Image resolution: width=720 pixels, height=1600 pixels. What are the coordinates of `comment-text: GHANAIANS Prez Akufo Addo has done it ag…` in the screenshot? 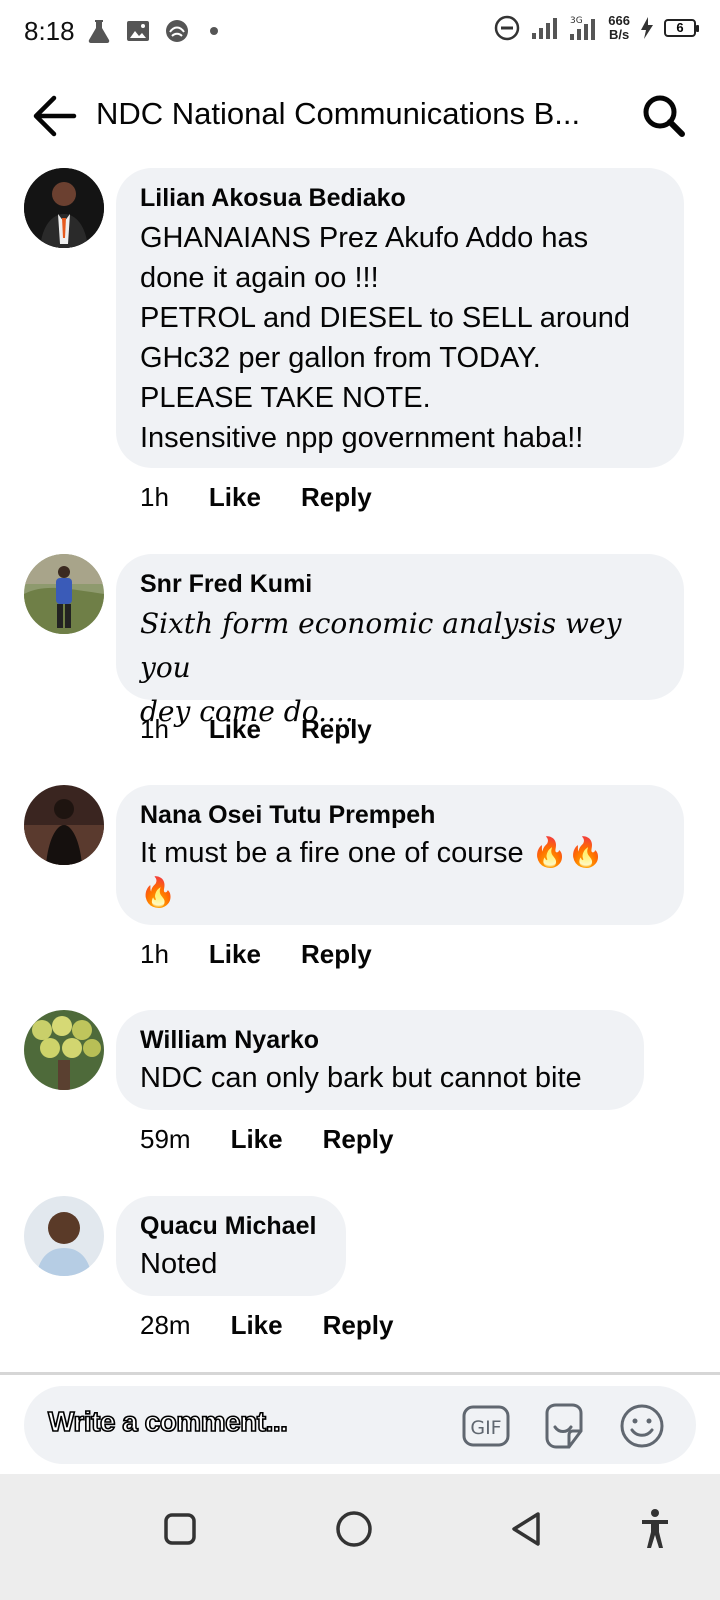 It's located at (385, 338).